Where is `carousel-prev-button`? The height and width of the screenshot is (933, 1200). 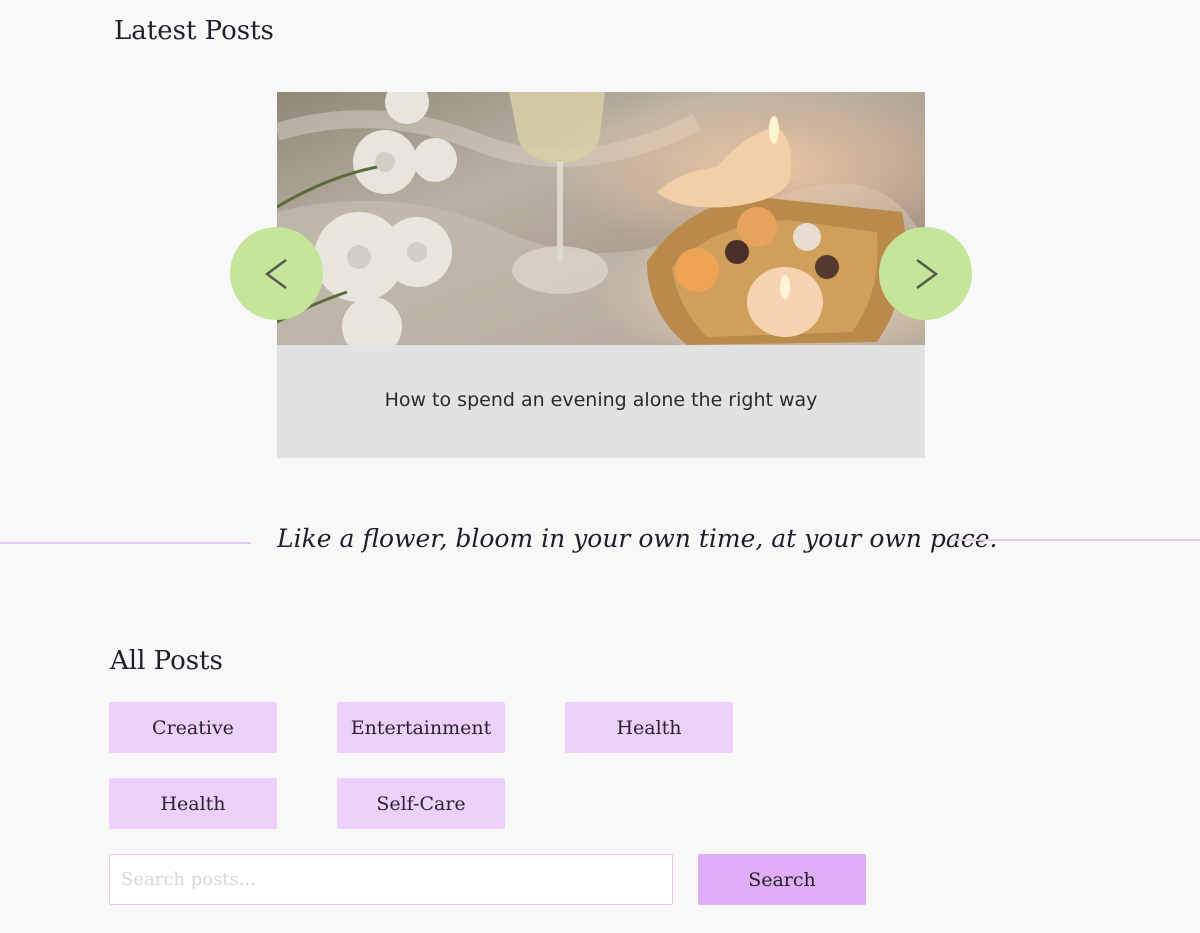 carousel-prev-button is located at coordinates (276, 273).